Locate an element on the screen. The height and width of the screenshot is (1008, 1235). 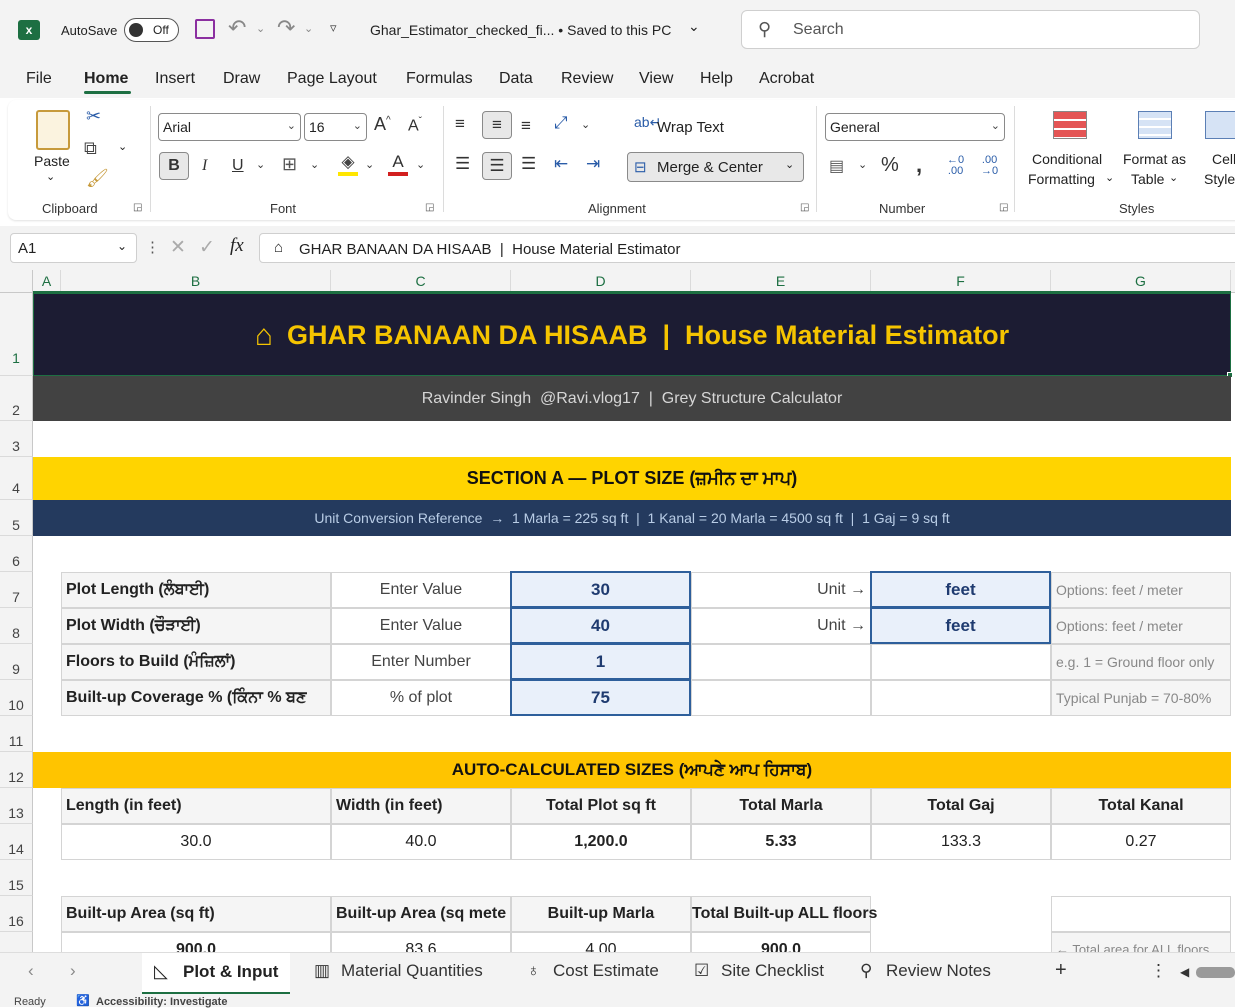
accounting-dropdown-icon: ⌄ is located at coordinates (862, 164).